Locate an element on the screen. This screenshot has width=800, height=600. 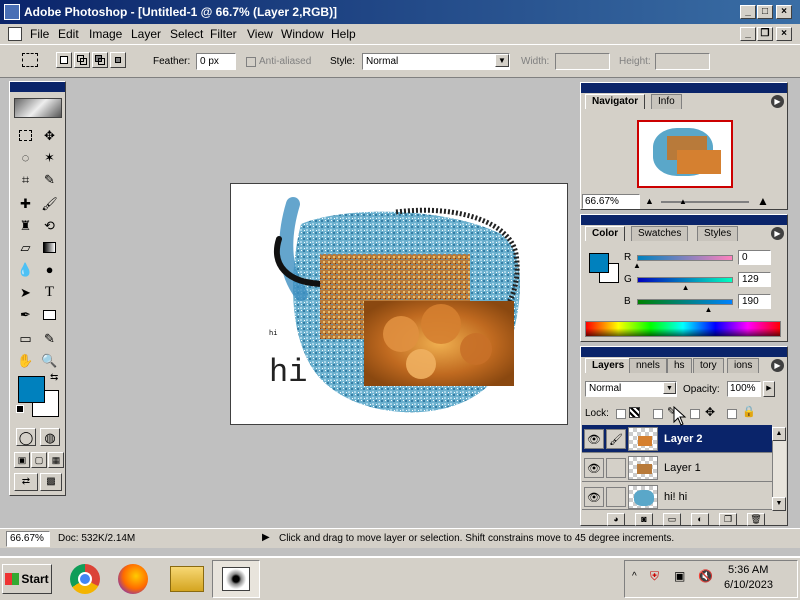
link-slot-icon is located at coordinates (616, 468).